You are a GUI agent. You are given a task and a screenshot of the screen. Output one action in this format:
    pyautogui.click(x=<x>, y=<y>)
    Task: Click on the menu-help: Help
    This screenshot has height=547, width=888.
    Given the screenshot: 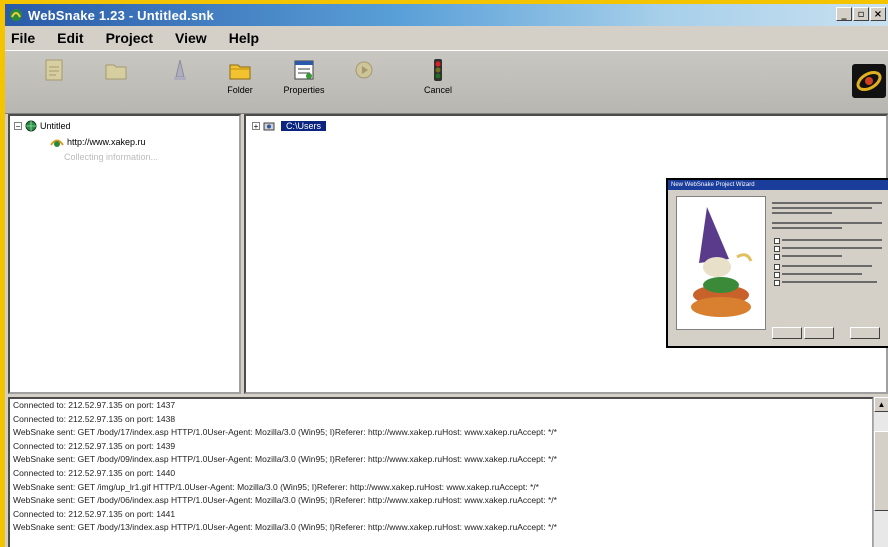 What is the action you would take?
    pyautogui.click(x=244, y=38)
    